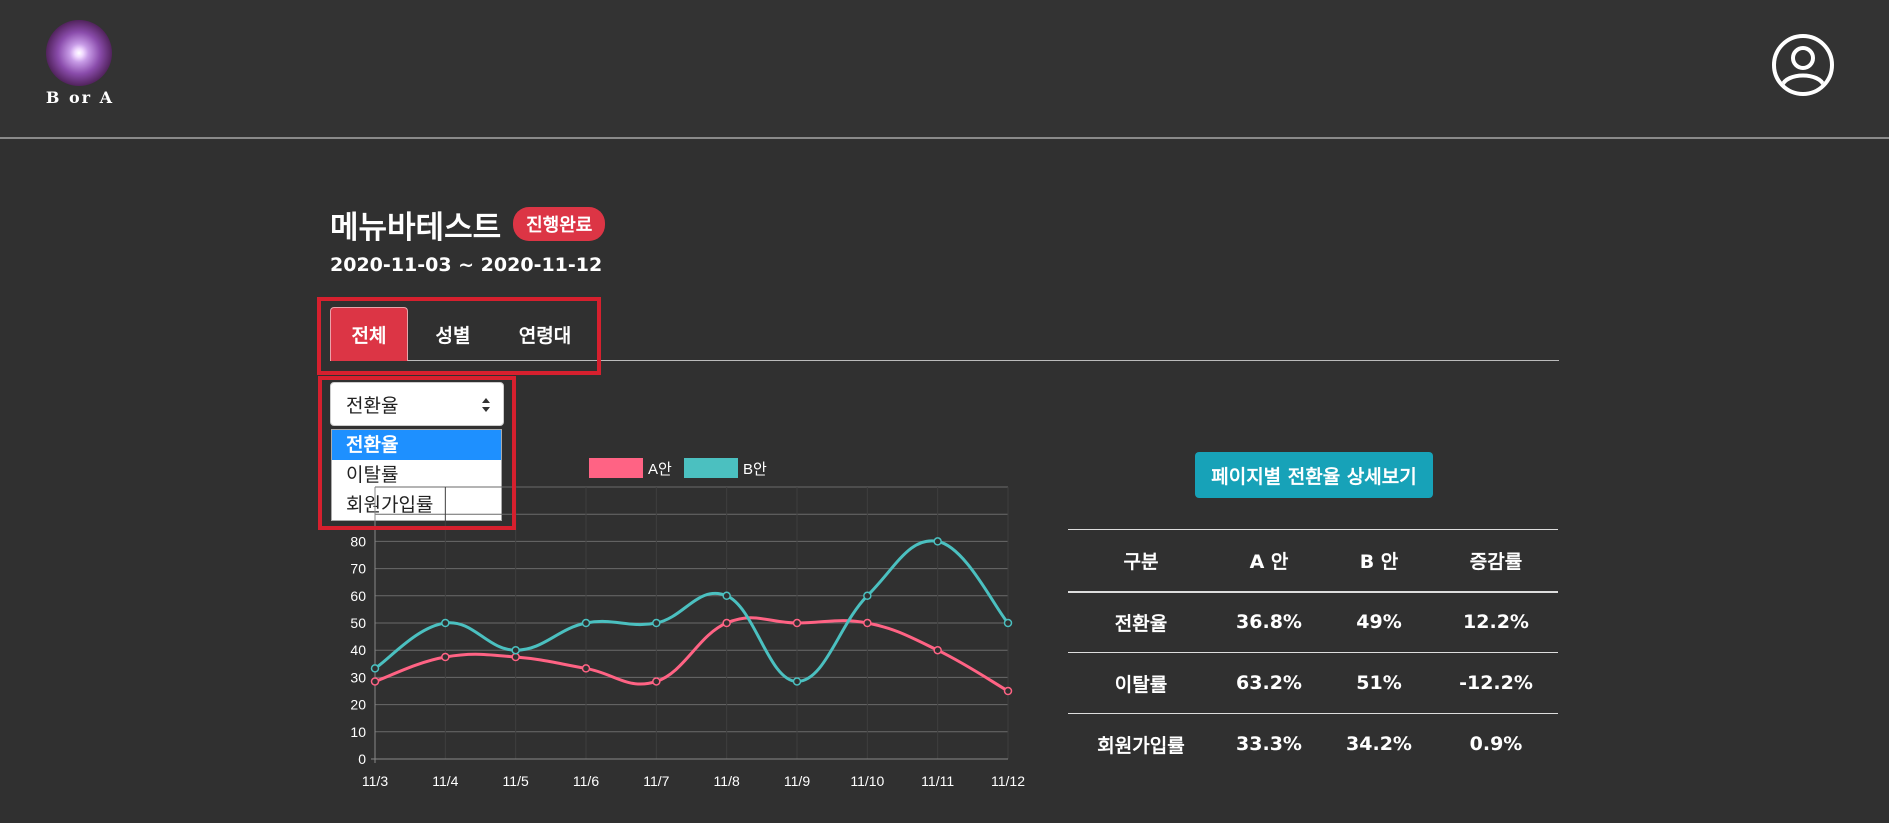 The width and height of the screenshot is (1889, 823). I want to click on y-tick-label: 30, so click(358, 677).